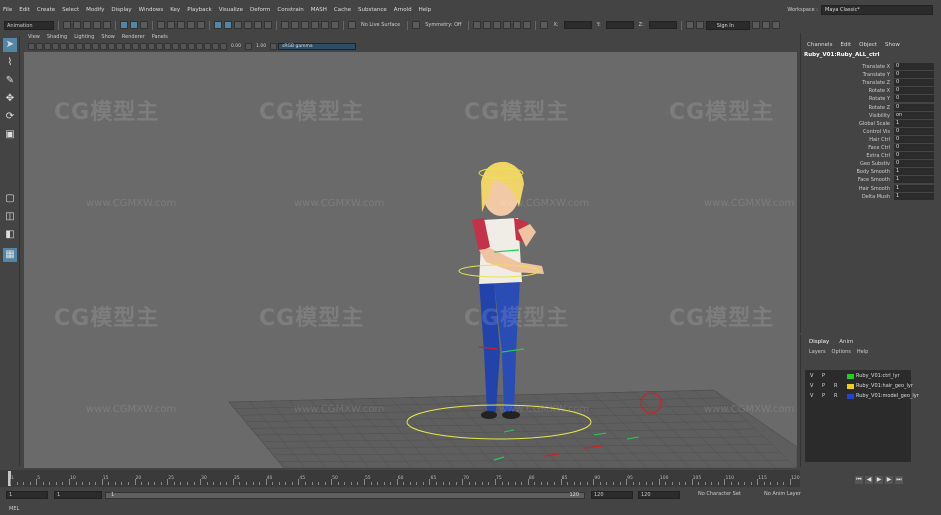 The image size is (941, 515). What do you see at coordinates (544, 25) in the screenshot?
I see `transform-mode-icon` at bounding box center [544, 25].